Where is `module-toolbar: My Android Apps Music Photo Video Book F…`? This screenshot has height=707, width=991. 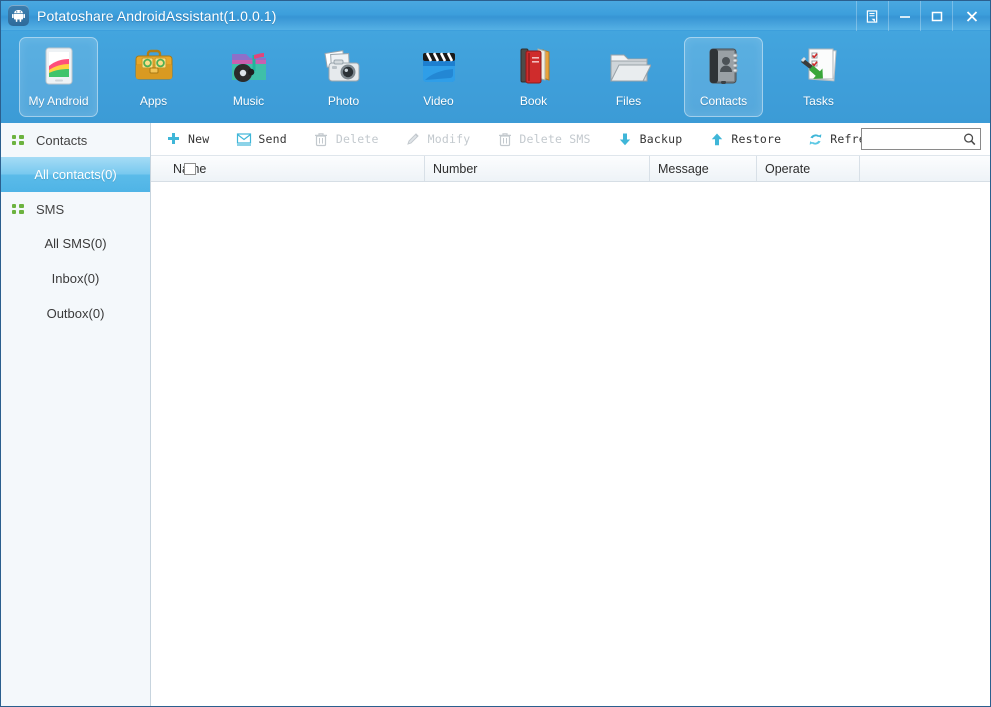 module-toolbar: My Android Apps Music Photo Video Book F… is located at coordinates (495, 77).